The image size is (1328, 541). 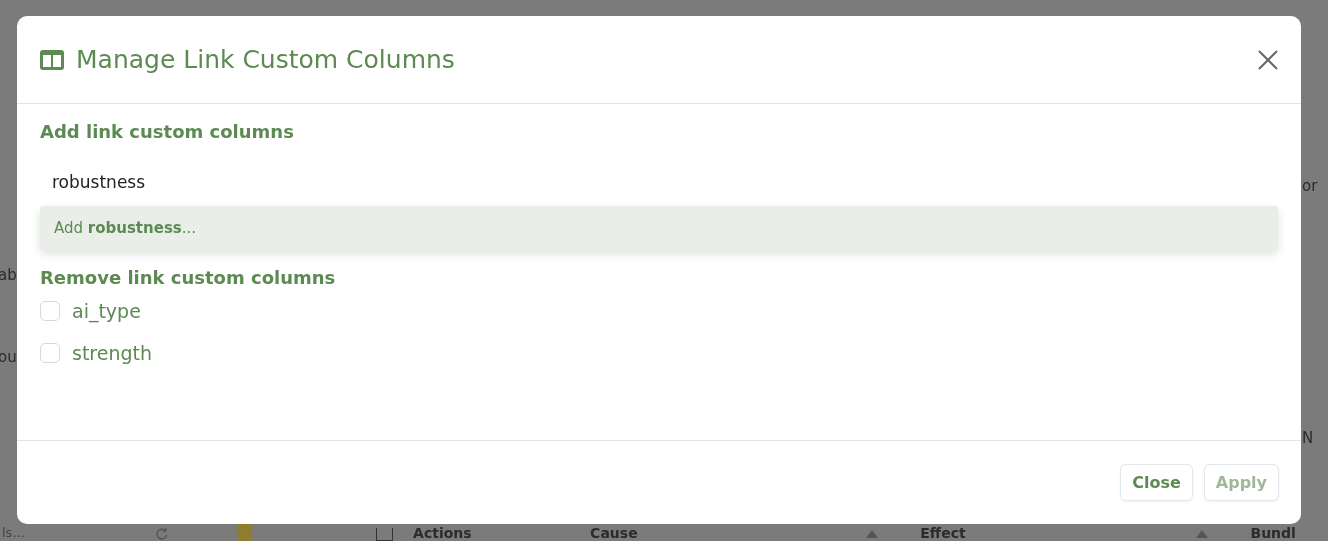 I want to click on checkbox-label: ai_type, so click(x=106, y=311).